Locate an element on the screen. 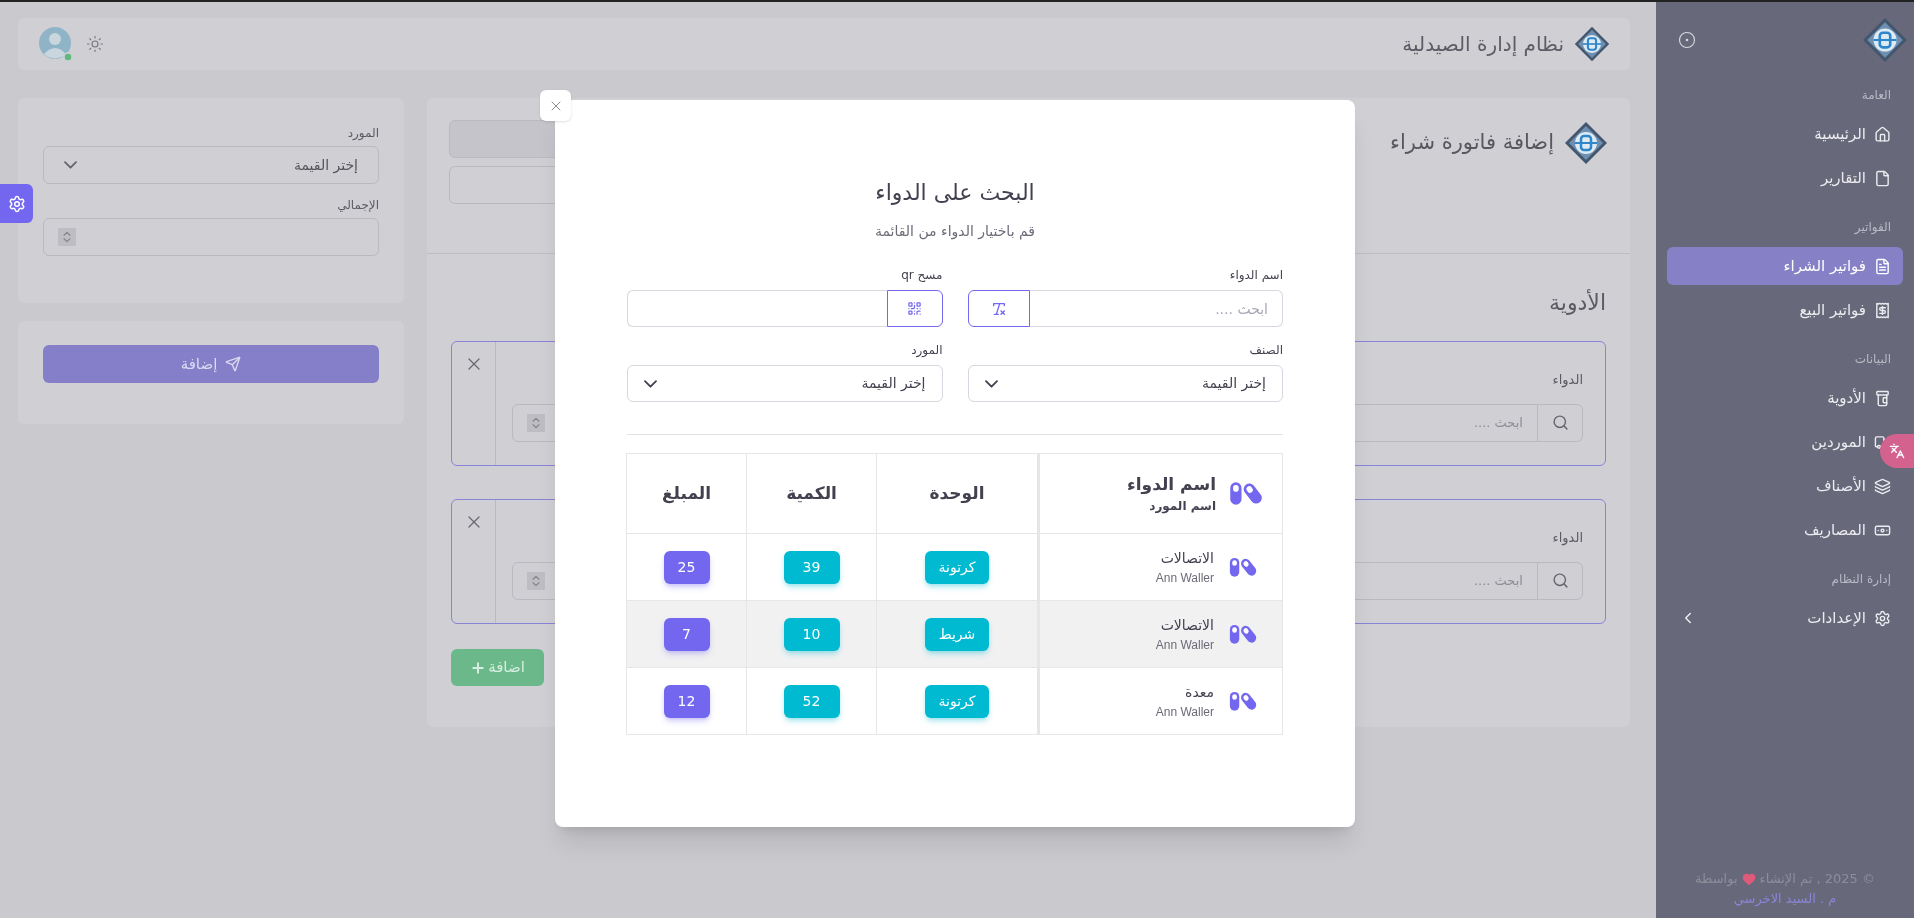 The width and height of the screenshot is (1914, 918). amount-badge: 25 is located at coordinates (686, 567).